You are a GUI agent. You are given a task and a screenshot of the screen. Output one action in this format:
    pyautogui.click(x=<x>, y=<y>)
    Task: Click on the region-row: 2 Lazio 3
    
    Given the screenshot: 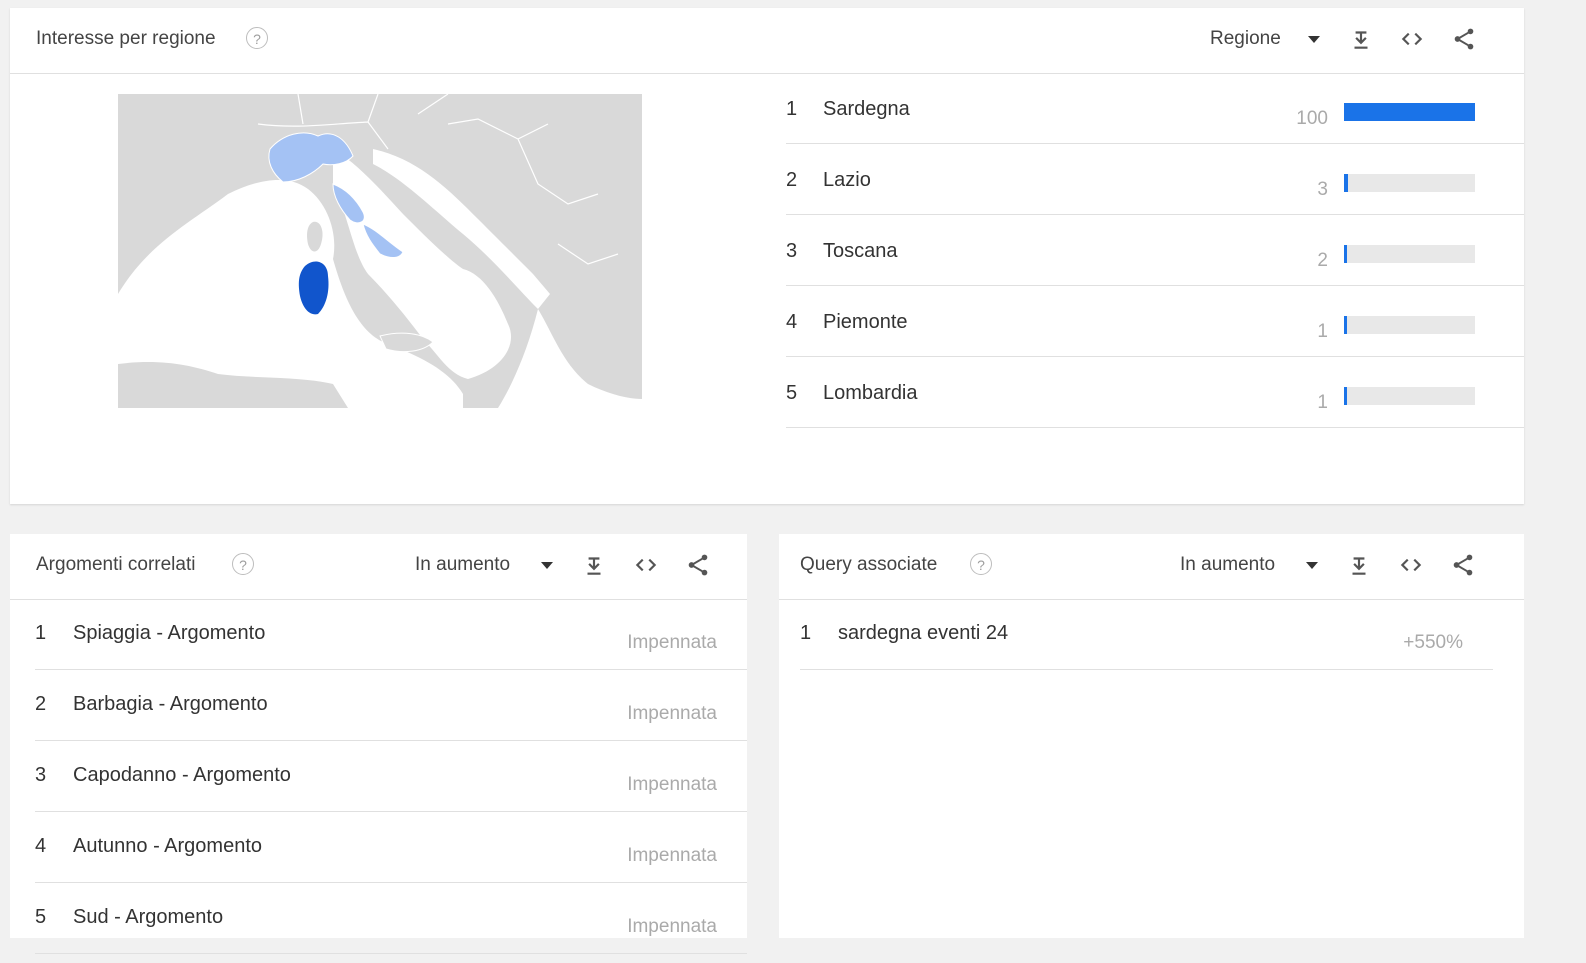 What is the action you would take?
    pyautogui.click(x=1155, y=179)
    